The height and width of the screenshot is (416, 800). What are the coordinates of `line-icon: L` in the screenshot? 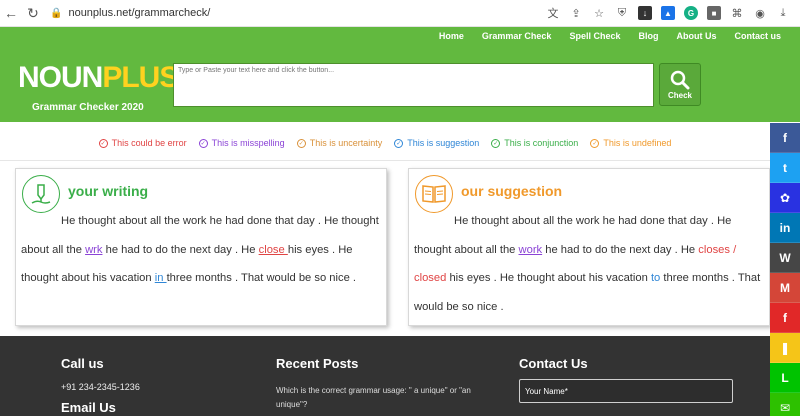 It's located at (785, 378).